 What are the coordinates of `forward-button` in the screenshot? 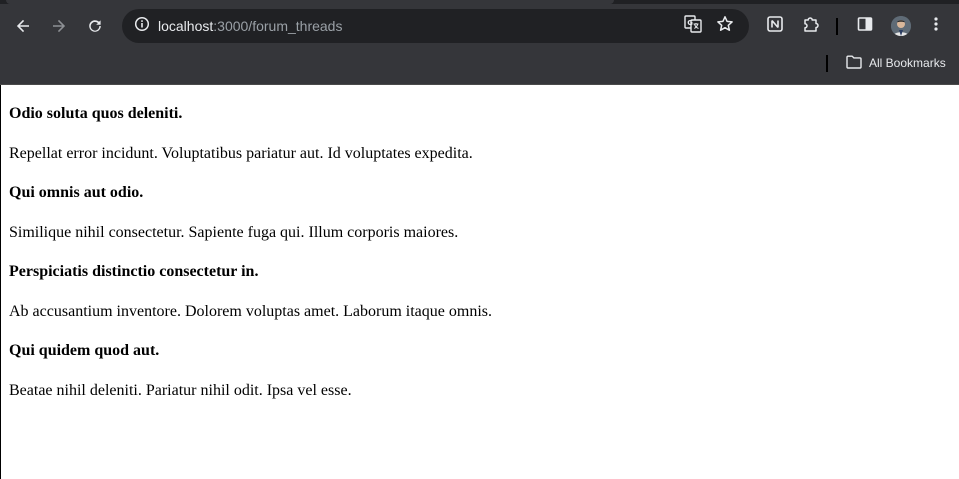 It's located at (59, 26).